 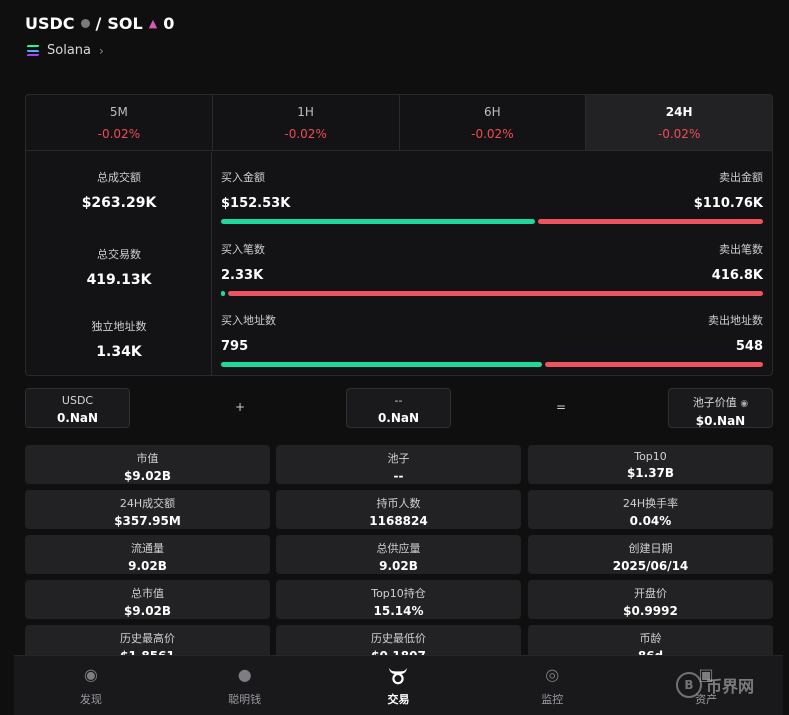 I want to click on radar-icon: ◎, so click(x=552, y=674).